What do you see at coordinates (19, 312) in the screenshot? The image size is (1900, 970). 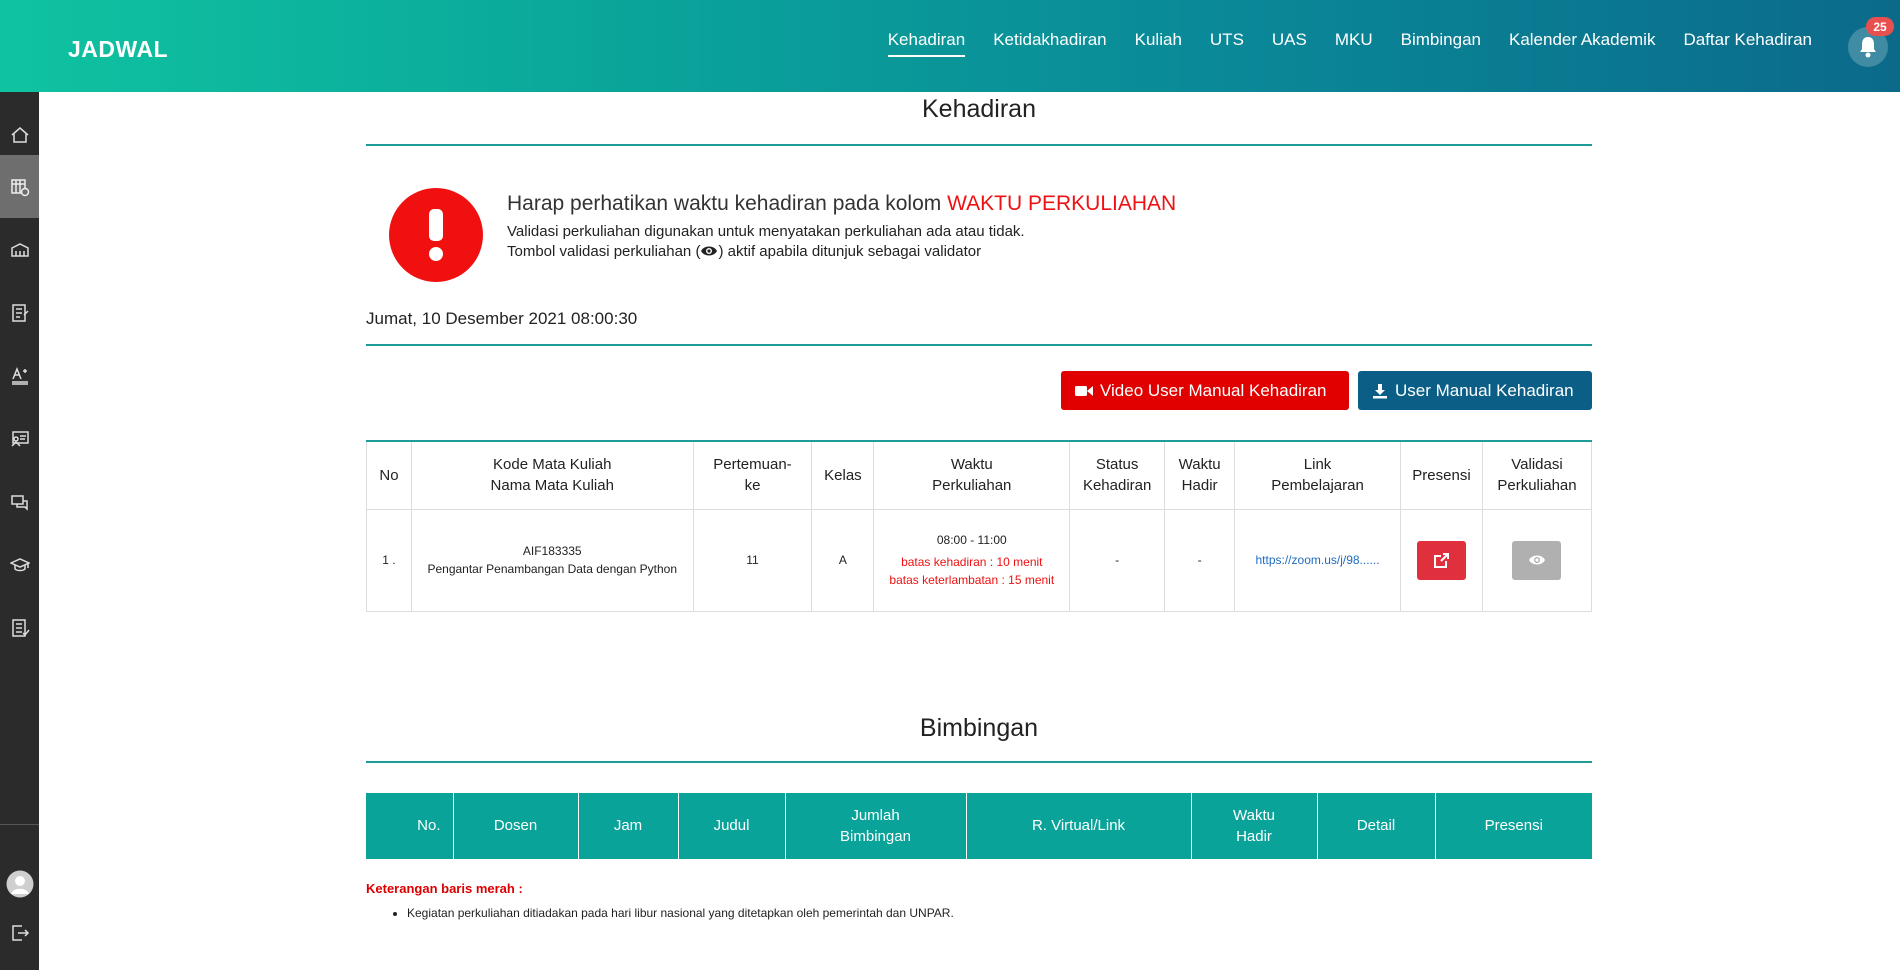 I see `sidebar-item-document` at bounding box center [19, 312].